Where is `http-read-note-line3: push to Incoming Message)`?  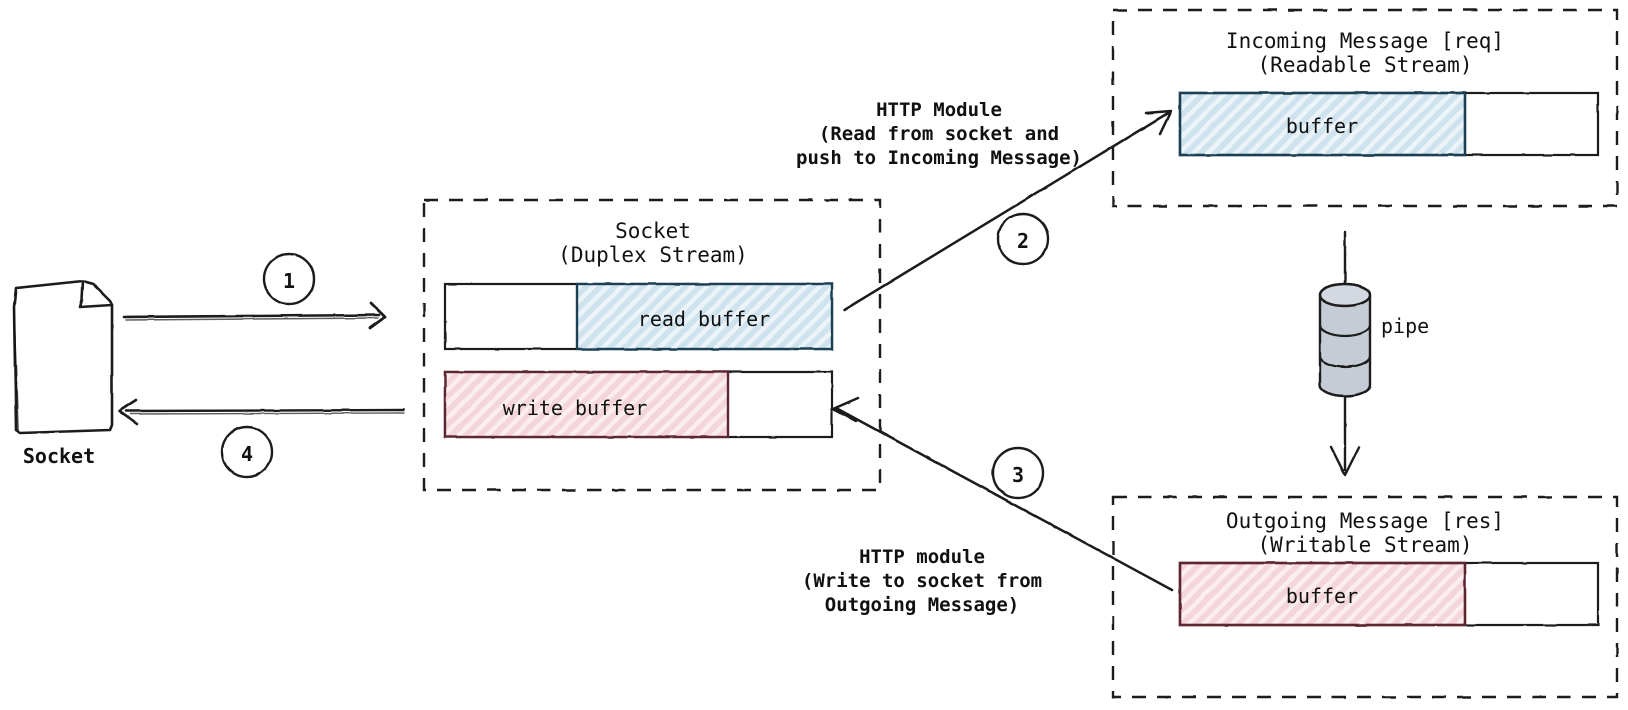
http-read-note-line3: push to Incoming Message) is located at coordinates (939, 158).